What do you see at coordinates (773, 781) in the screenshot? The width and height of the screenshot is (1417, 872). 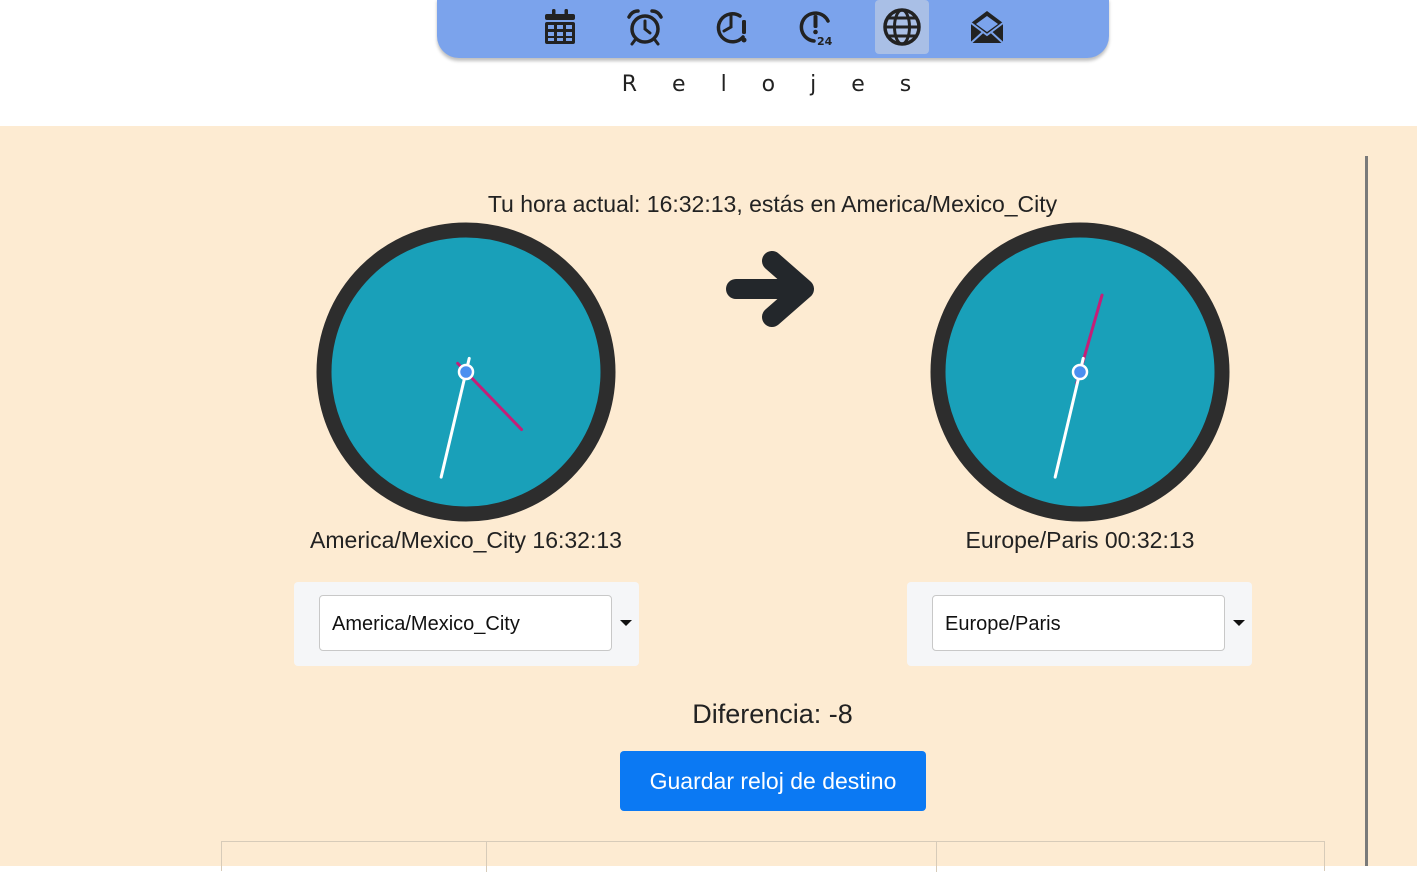 I see `save-destination-clock-button: Guardar reloj de destino` at bounding box center [773, 781].